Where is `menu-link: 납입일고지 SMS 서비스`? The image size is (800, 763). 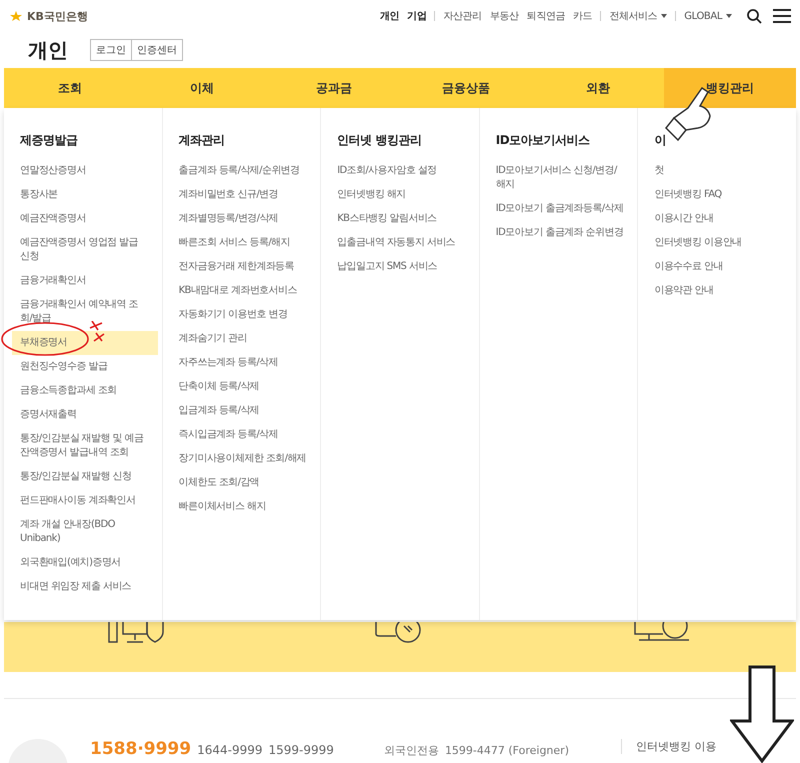 menu-link: 납입일고지 SMS 서비스 is located at coordinates (402, 267).